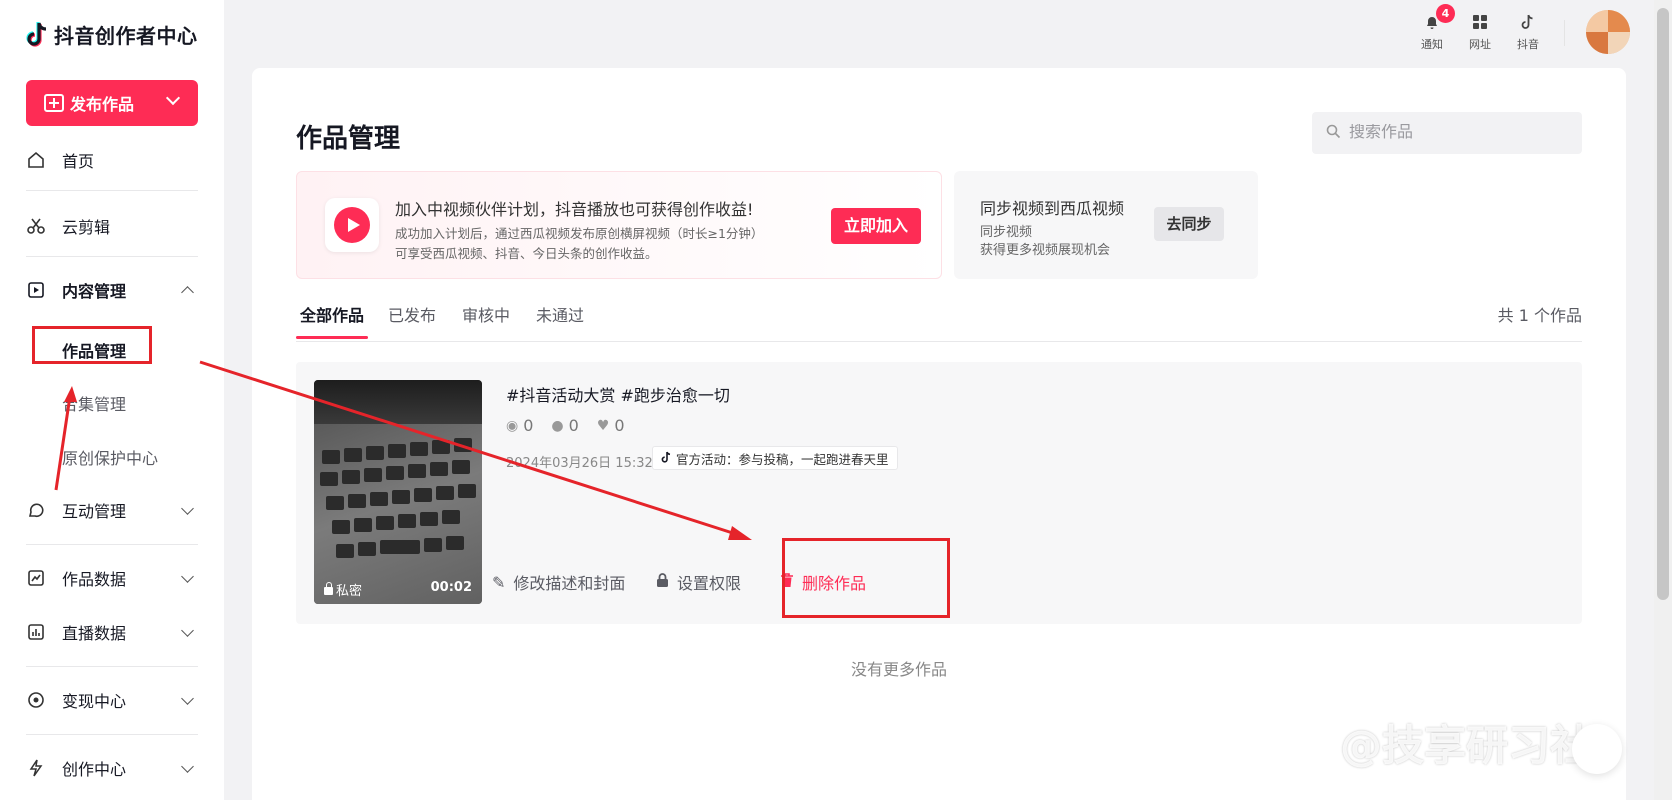 The height and width of the screenshot is (800, 1672). What do you see at coordinates (603, 425) in the screenshot?
I see `heart-icon: ♥` at bounding box center [603, 425].